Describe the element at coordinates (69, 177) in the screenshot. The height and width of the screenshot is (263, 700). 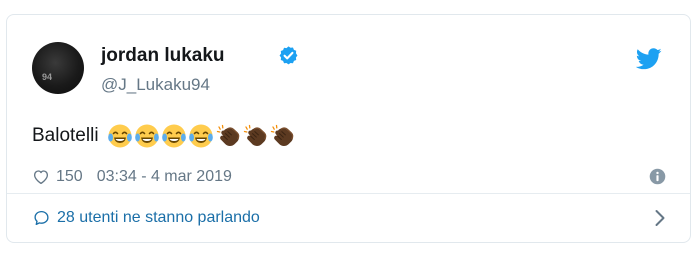
I see `like-count: 150` at that location.